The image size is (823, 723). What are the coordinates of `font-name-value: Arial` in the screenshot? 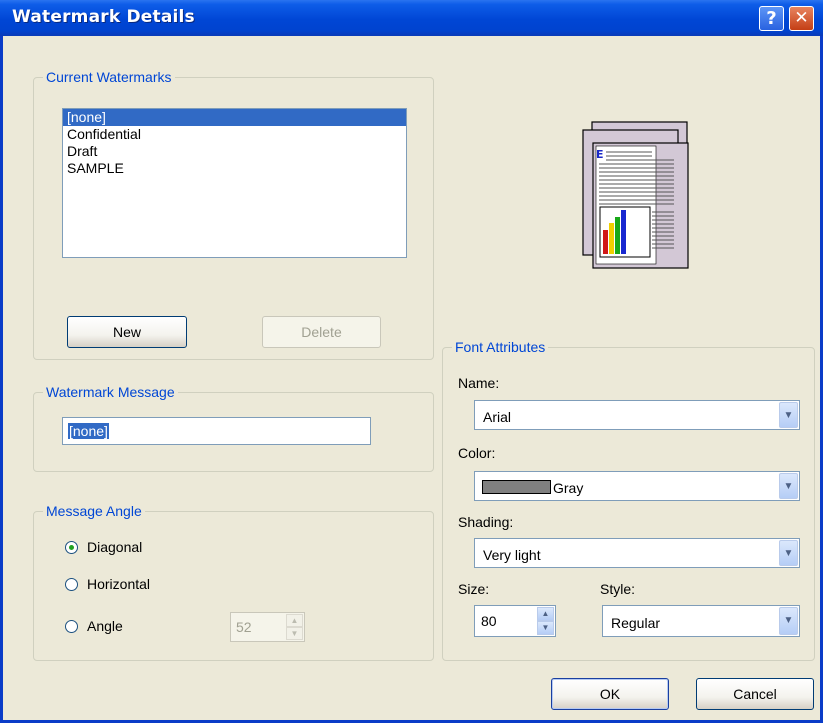 It's located at (497, 417).